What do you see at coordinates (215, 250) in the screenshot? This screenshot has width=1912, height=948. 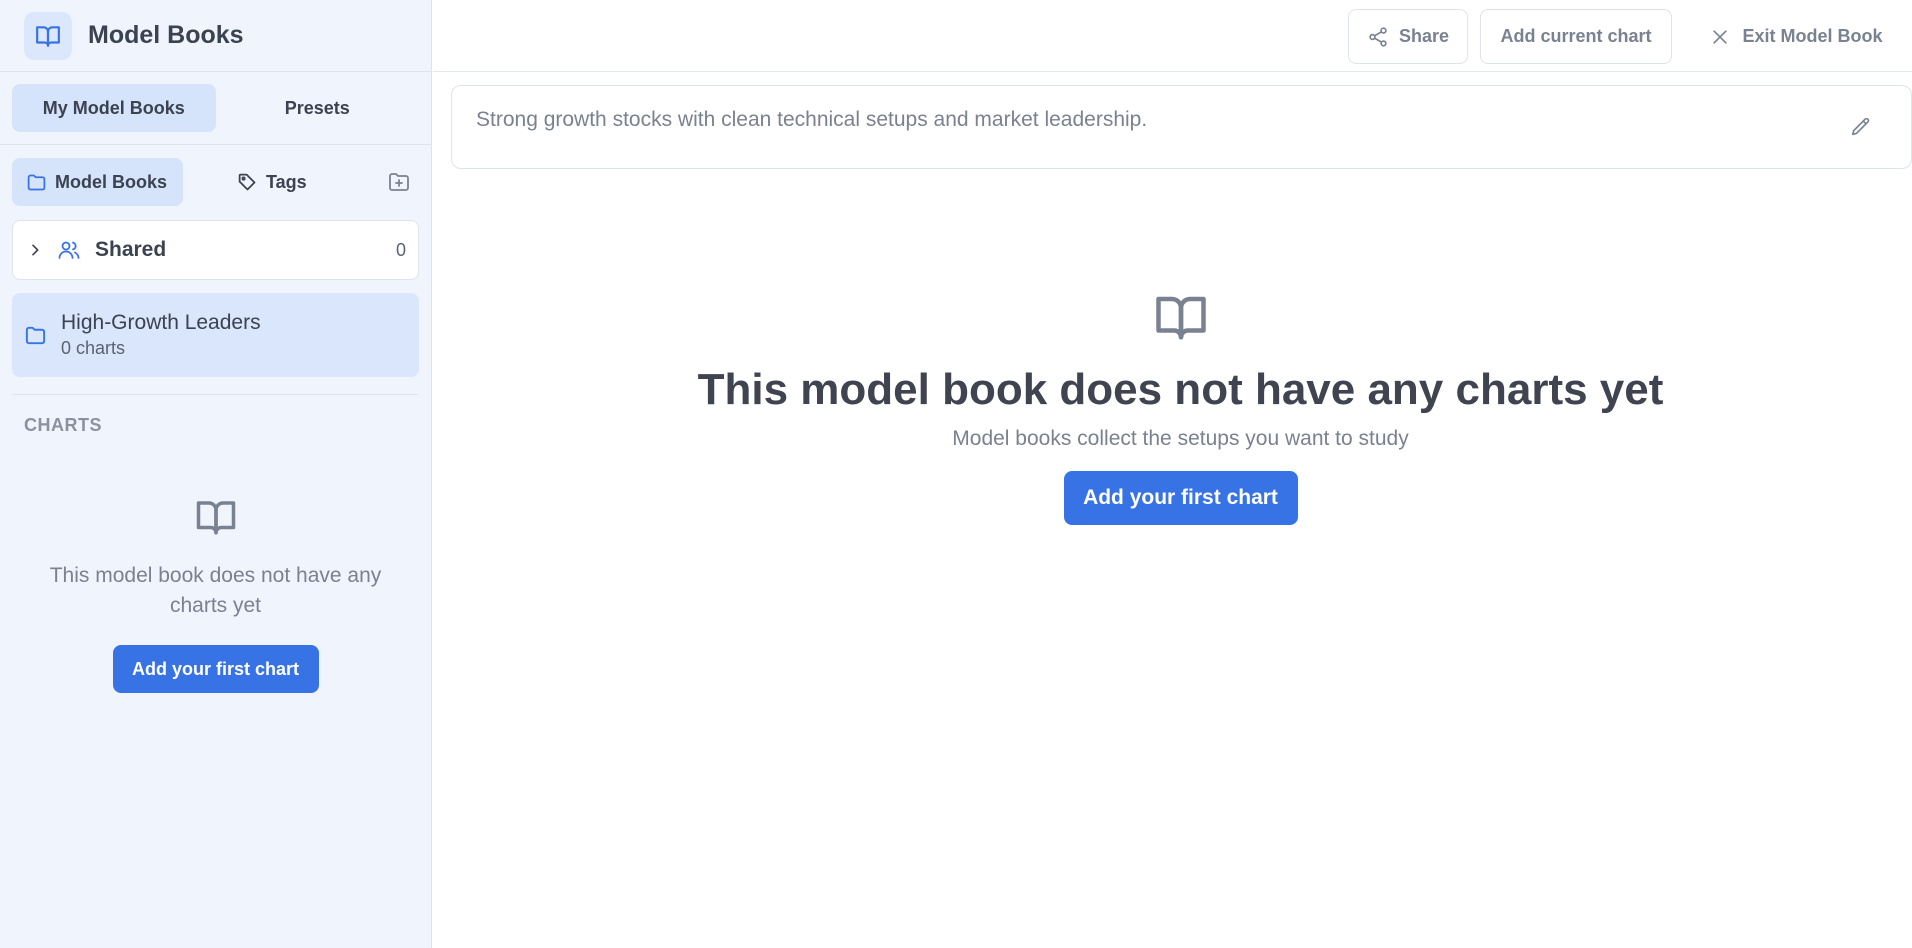 I see `shared-folder-row: Shared 0` at bounding box center [215, 250].